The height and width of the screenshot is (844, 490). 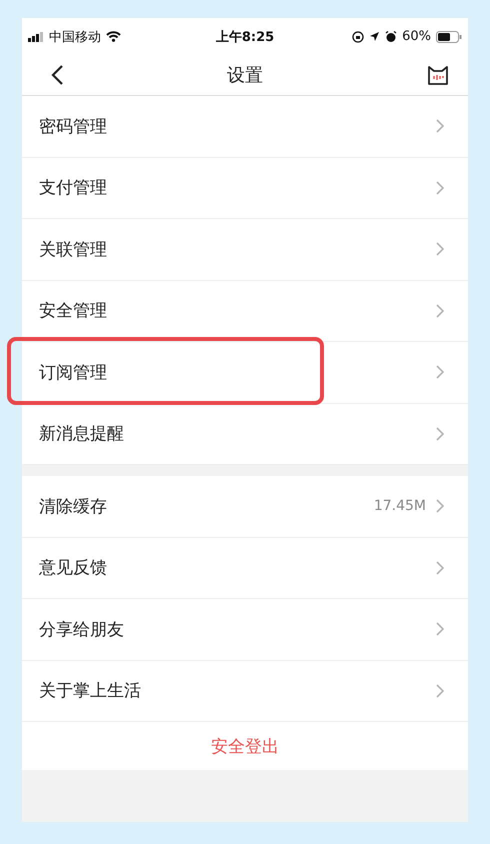 What do you see at coordinates (36, 37) in the screenshot?
I see `signal-icon` at bounding box center [36, 37].